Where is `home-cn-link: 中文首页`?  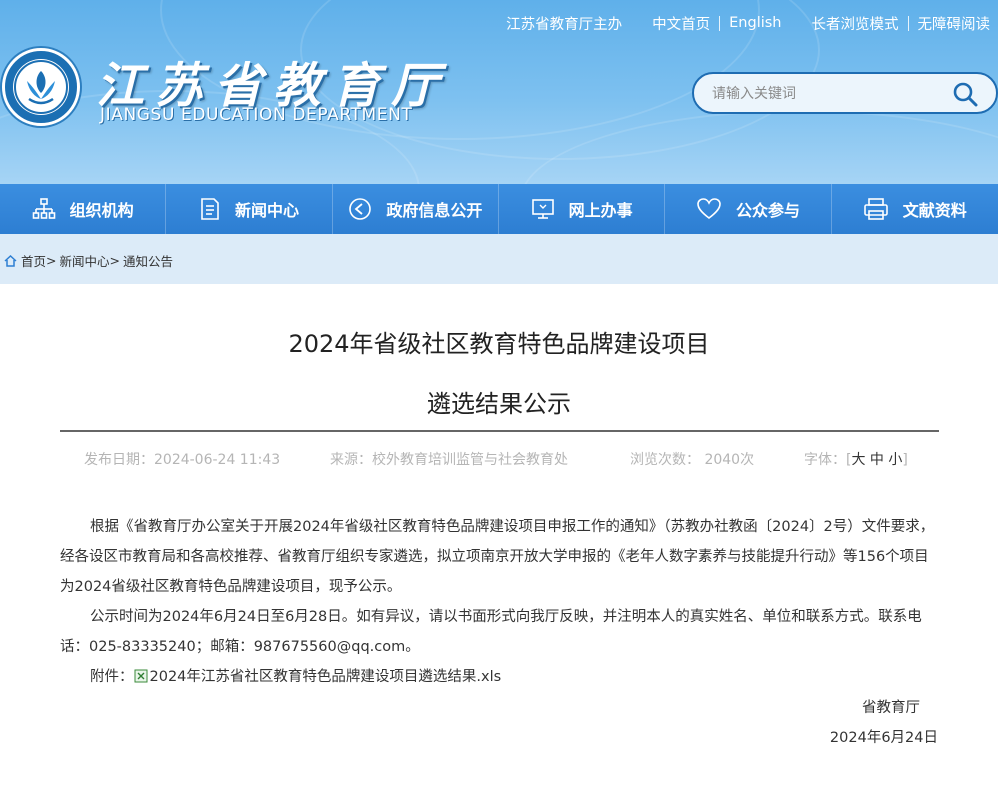 home-cn-link: 中文首页 is located at coordinates (681, 23).